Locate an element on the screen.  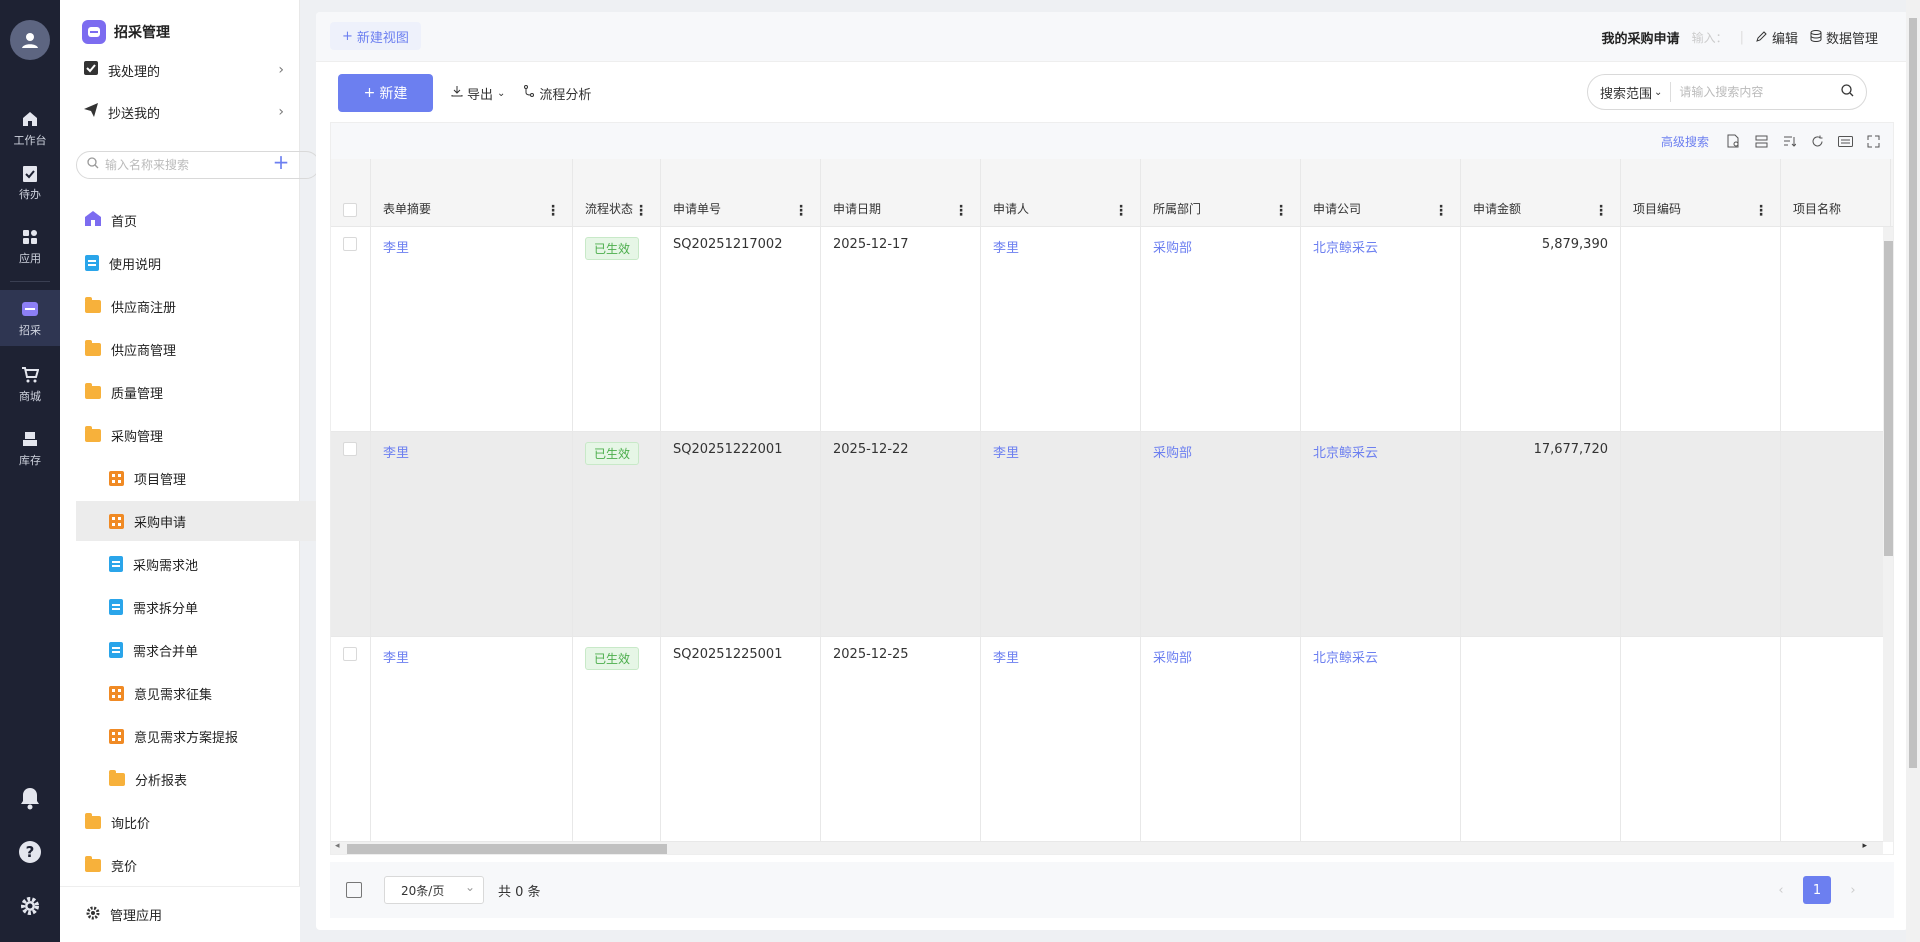
help-button: ? is located at coordinates (30, 852).